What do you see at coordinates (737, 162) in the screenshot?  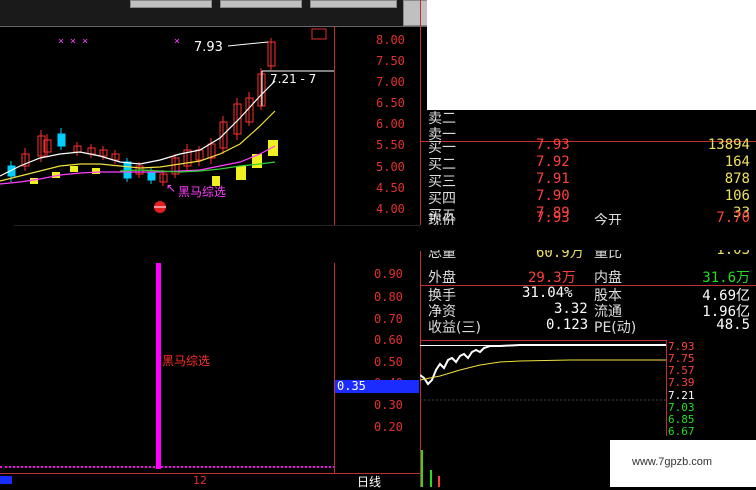 I see `bid-volume: 164` at bounding box center [737, 162].